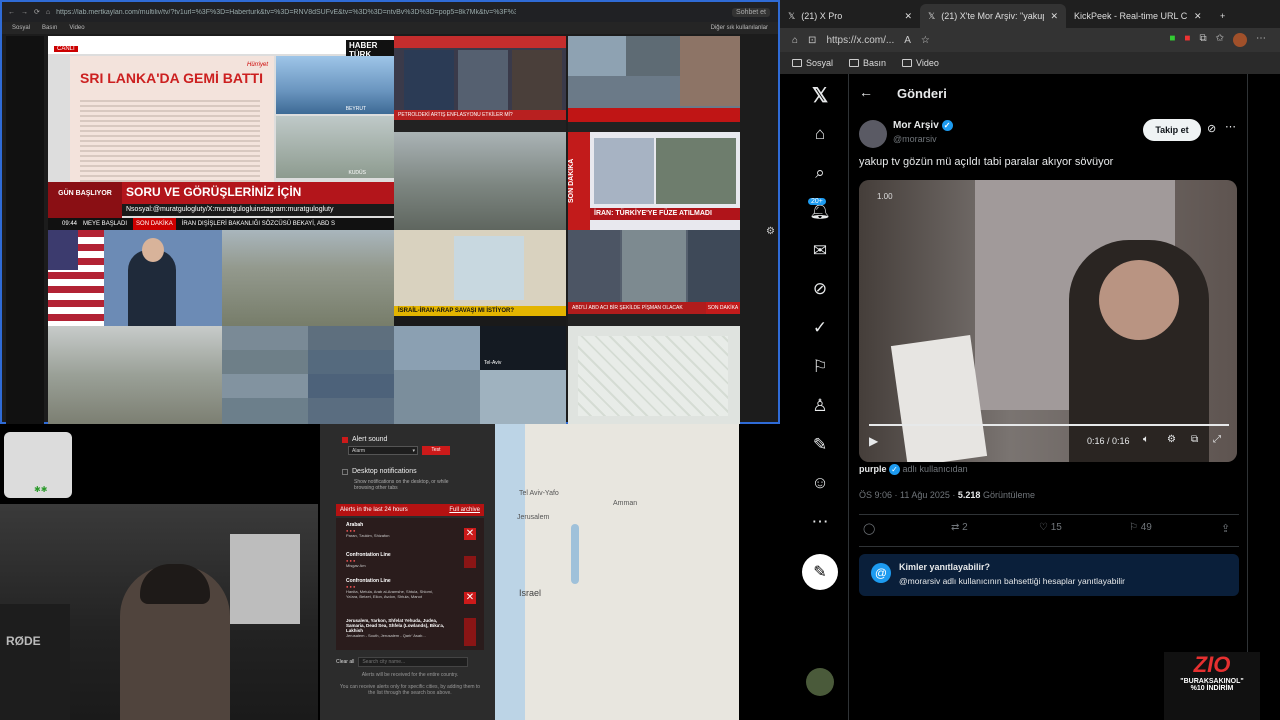 This screenshot has height=720, width=1280. What do you see at coordinates (923, 125) in the screenshot?
I see `author-name: Mor Arşiv ✓` at bounding box center [923, 125].